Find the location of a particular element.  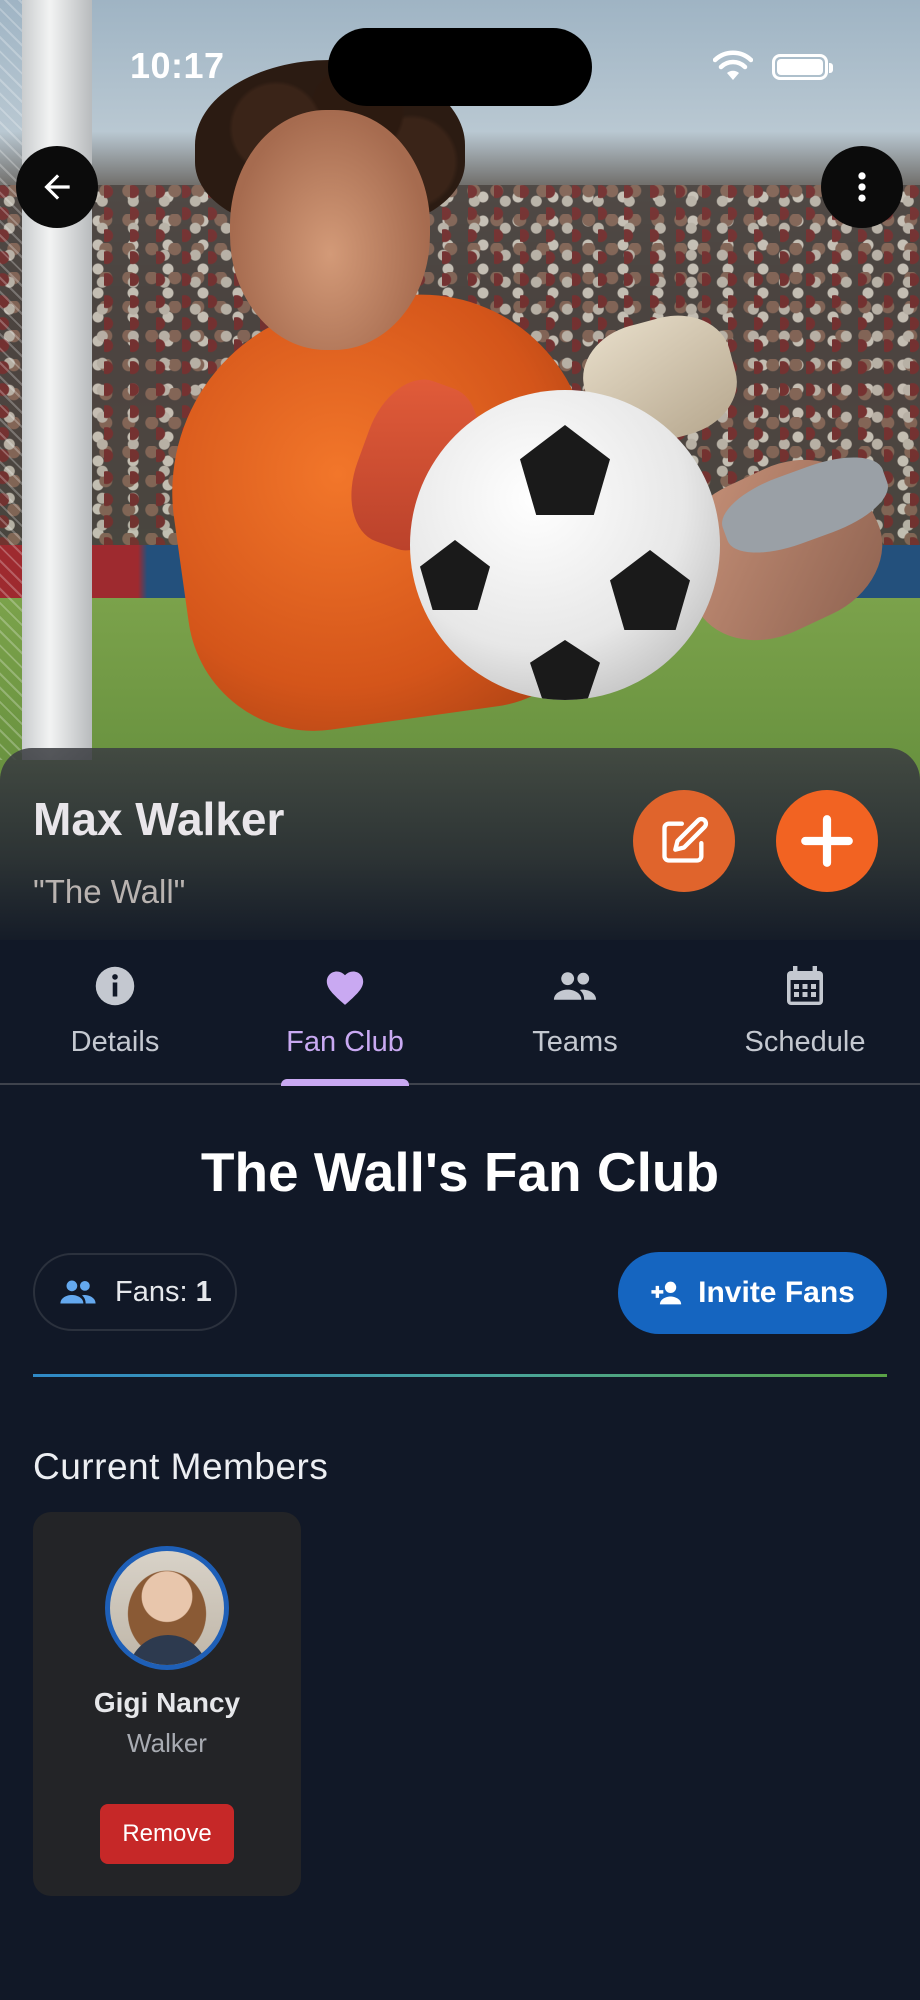

avatar is located at coordinates (167, 1608).